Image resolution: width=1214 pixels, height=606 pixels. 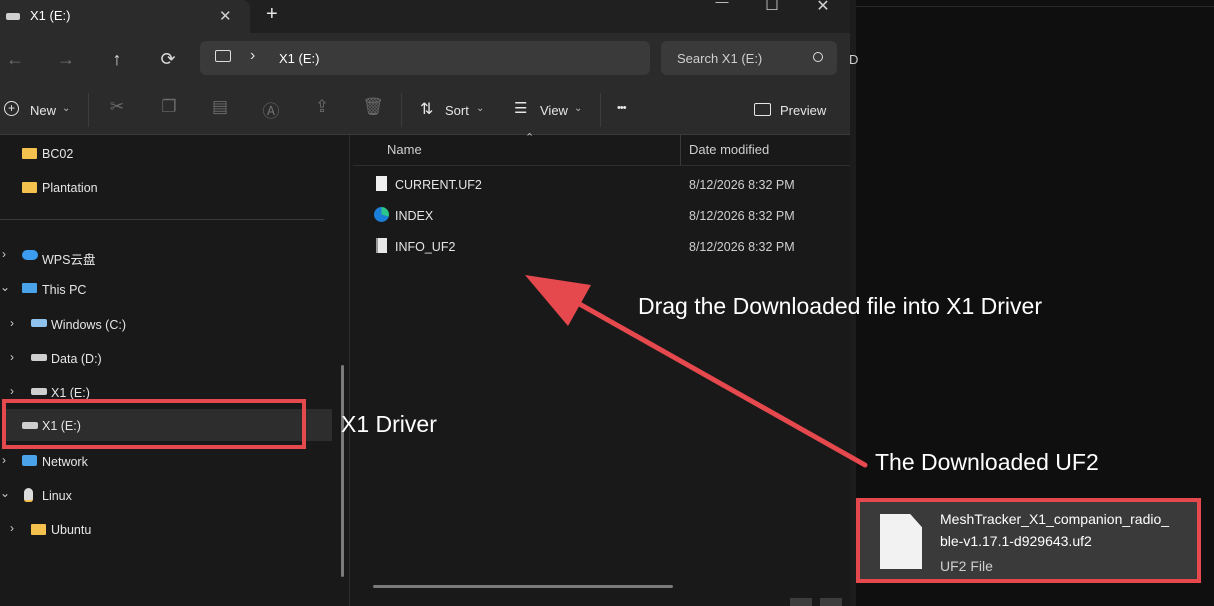 What do you see at coordinates (1055, 519) in the screenshot?
I see `downloaded-file-name-line1: MeshTracker_X1_companion_radio_` at bounding box center [1055, 519].